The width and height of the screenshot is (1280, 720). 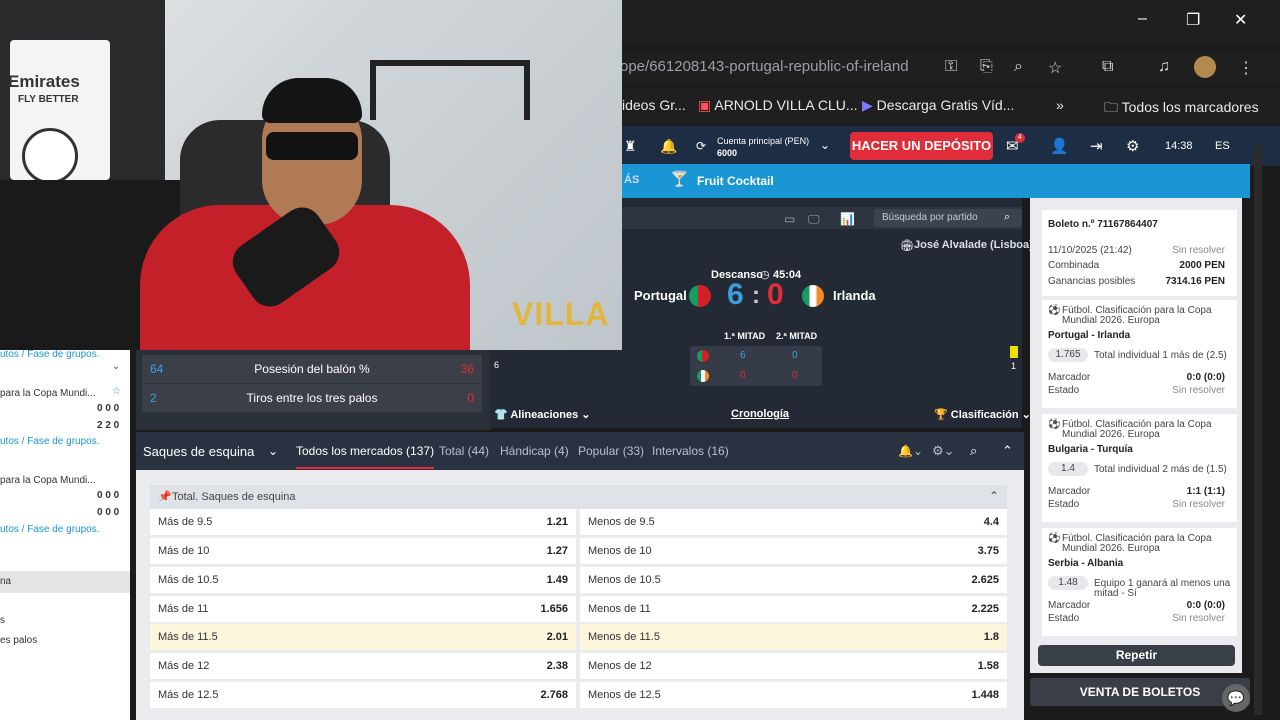 I want to click on gear-icon: ⚙⌄, so click(x=943, y=451).